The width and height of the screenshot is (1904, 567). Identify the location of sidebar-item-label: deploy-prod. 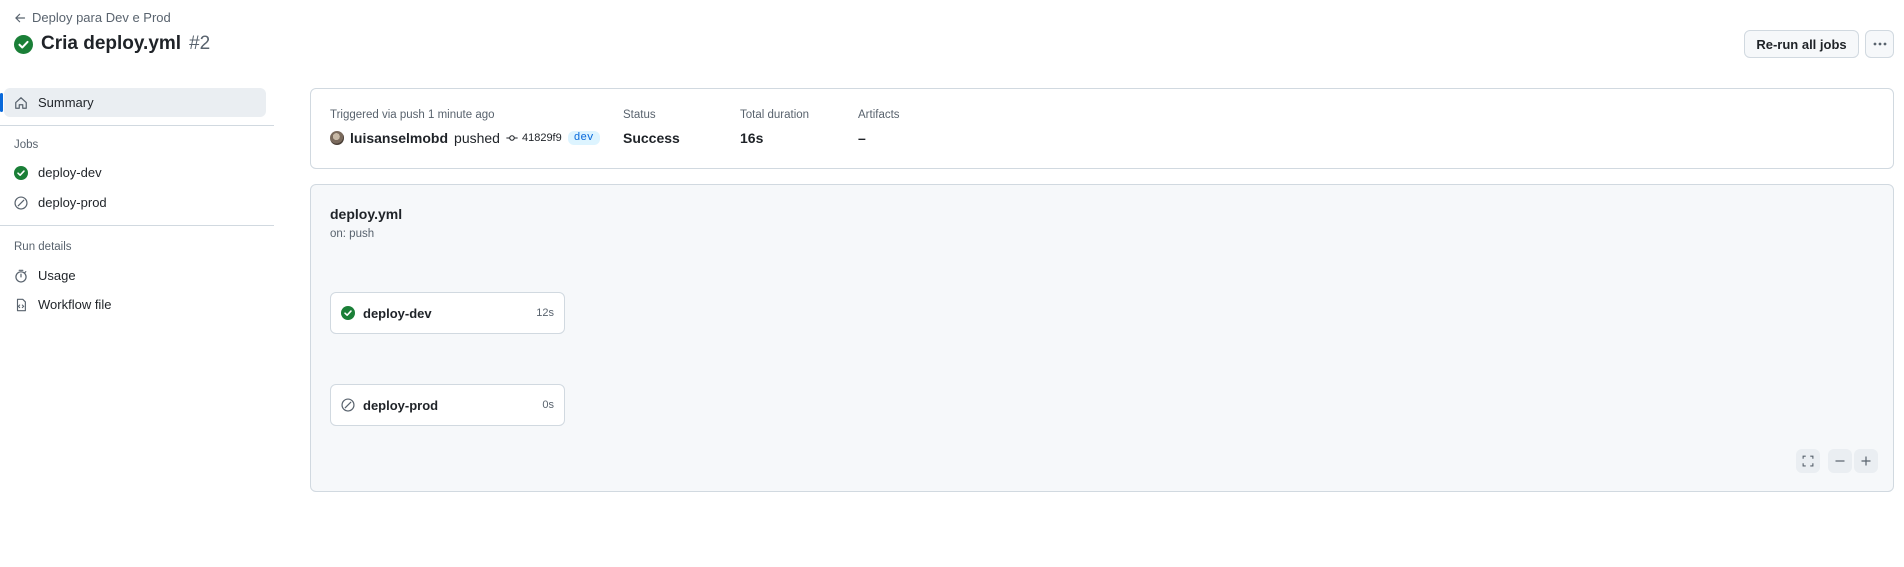
(72, 202).